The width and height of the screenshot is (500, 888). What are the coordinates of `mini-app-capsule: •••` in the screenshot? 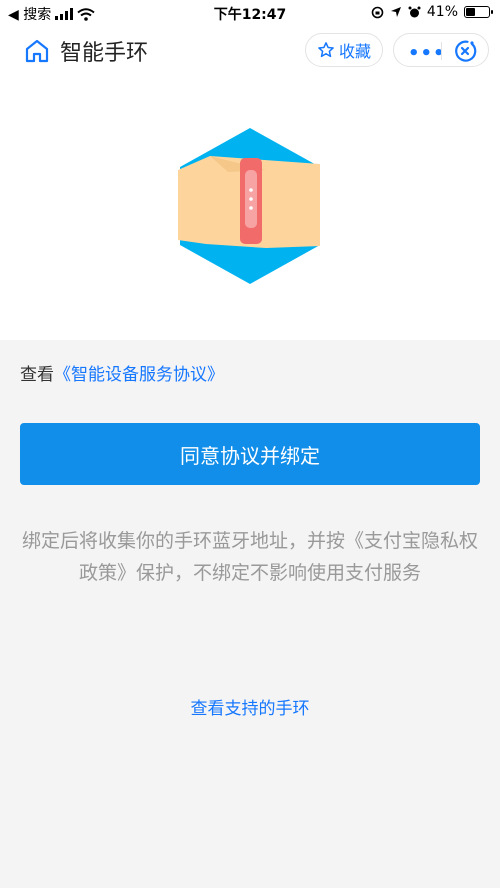 It's located at (441, 50).